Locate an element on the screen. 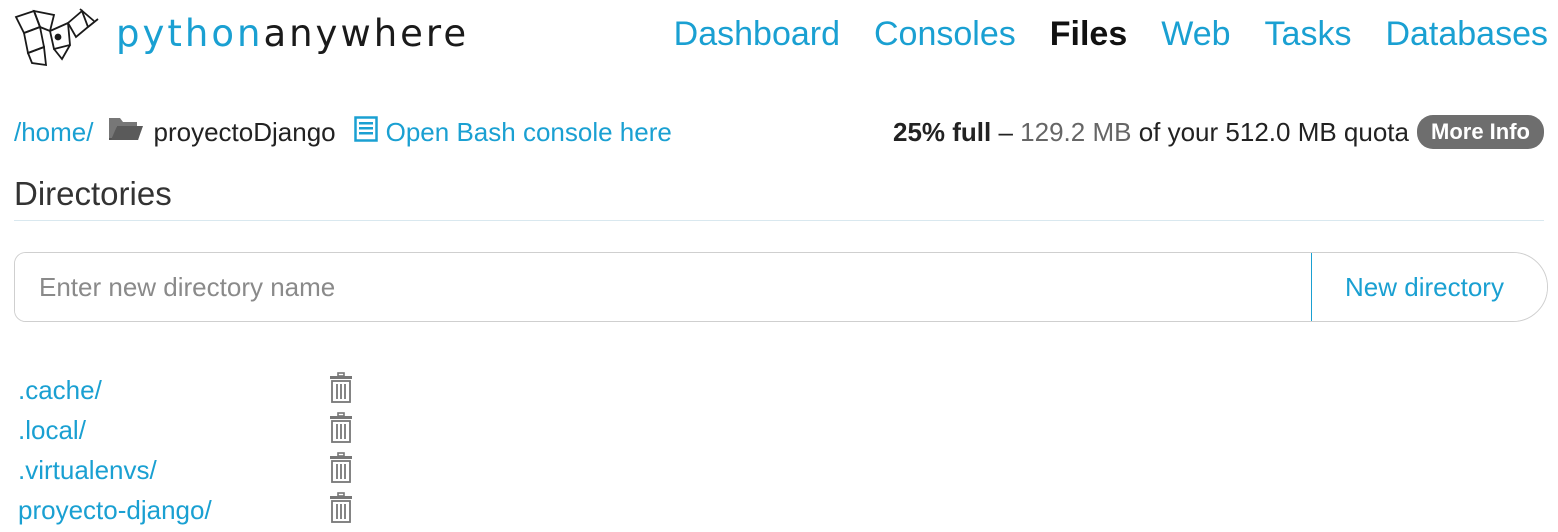 Image resolution: width=1558 pixels, height=532 pixels. breadcrumb-home-link: /home/ is located at coordinates (54, 132).